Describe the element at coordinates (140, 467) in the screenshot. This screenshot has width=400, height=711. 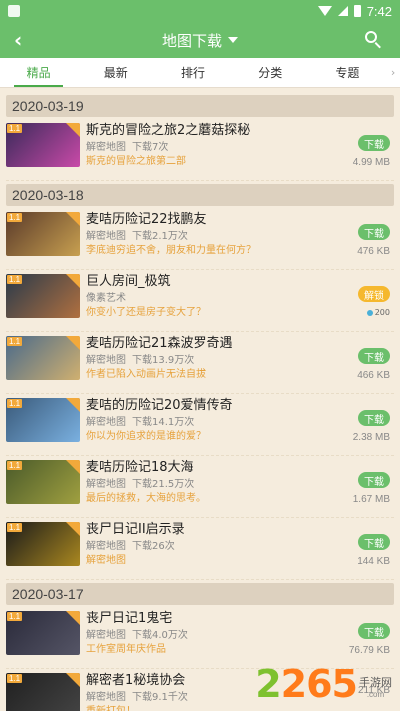
I see `map-title: 麦咭历险记18大海` at that location.